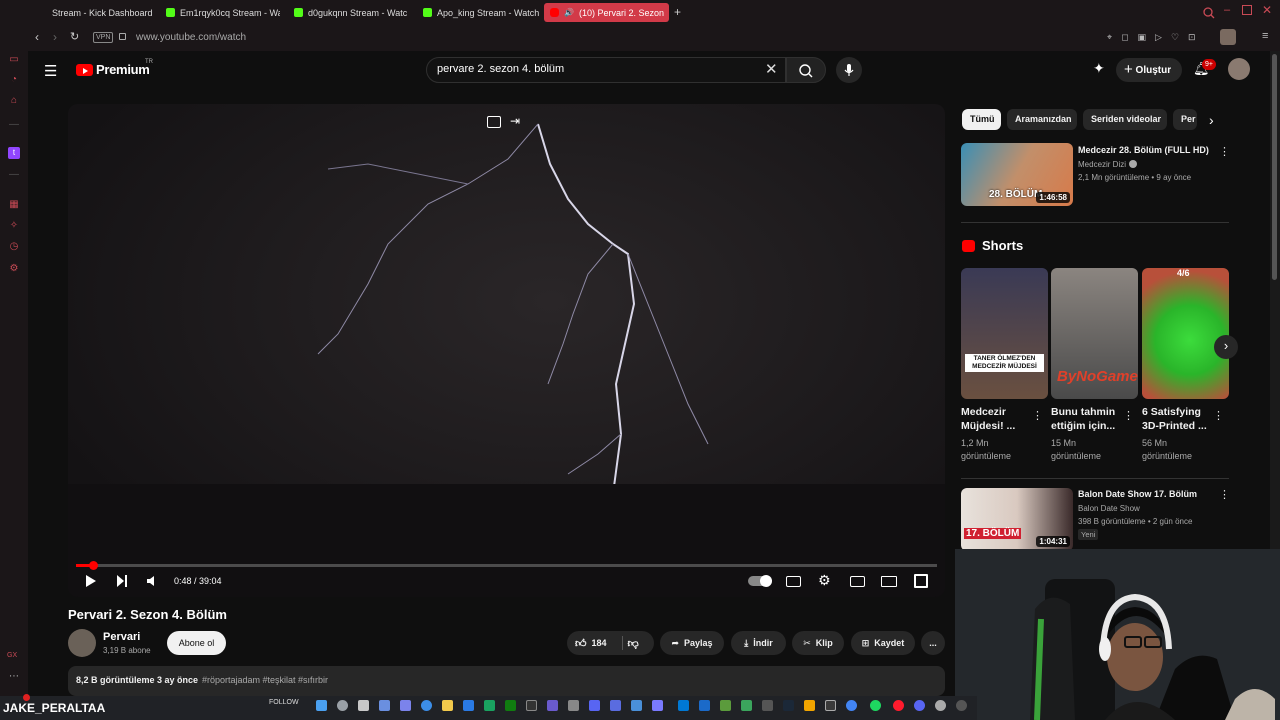  Describe the element at coordinates (14, 677) in the screenshot. I see `more-icon: ⋯` at that location.